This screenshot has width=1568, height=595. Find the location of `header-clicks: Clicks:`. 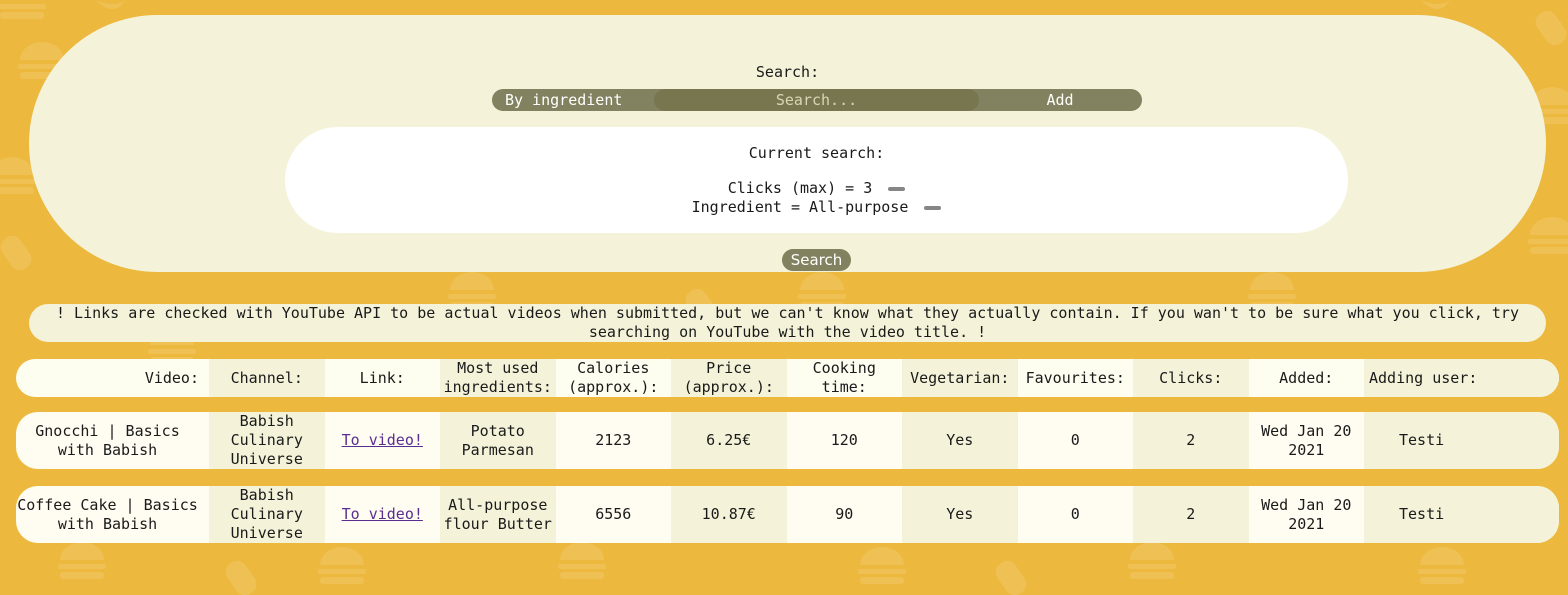

header-clicks: Clicks: is located at coordinates (1191, 378).